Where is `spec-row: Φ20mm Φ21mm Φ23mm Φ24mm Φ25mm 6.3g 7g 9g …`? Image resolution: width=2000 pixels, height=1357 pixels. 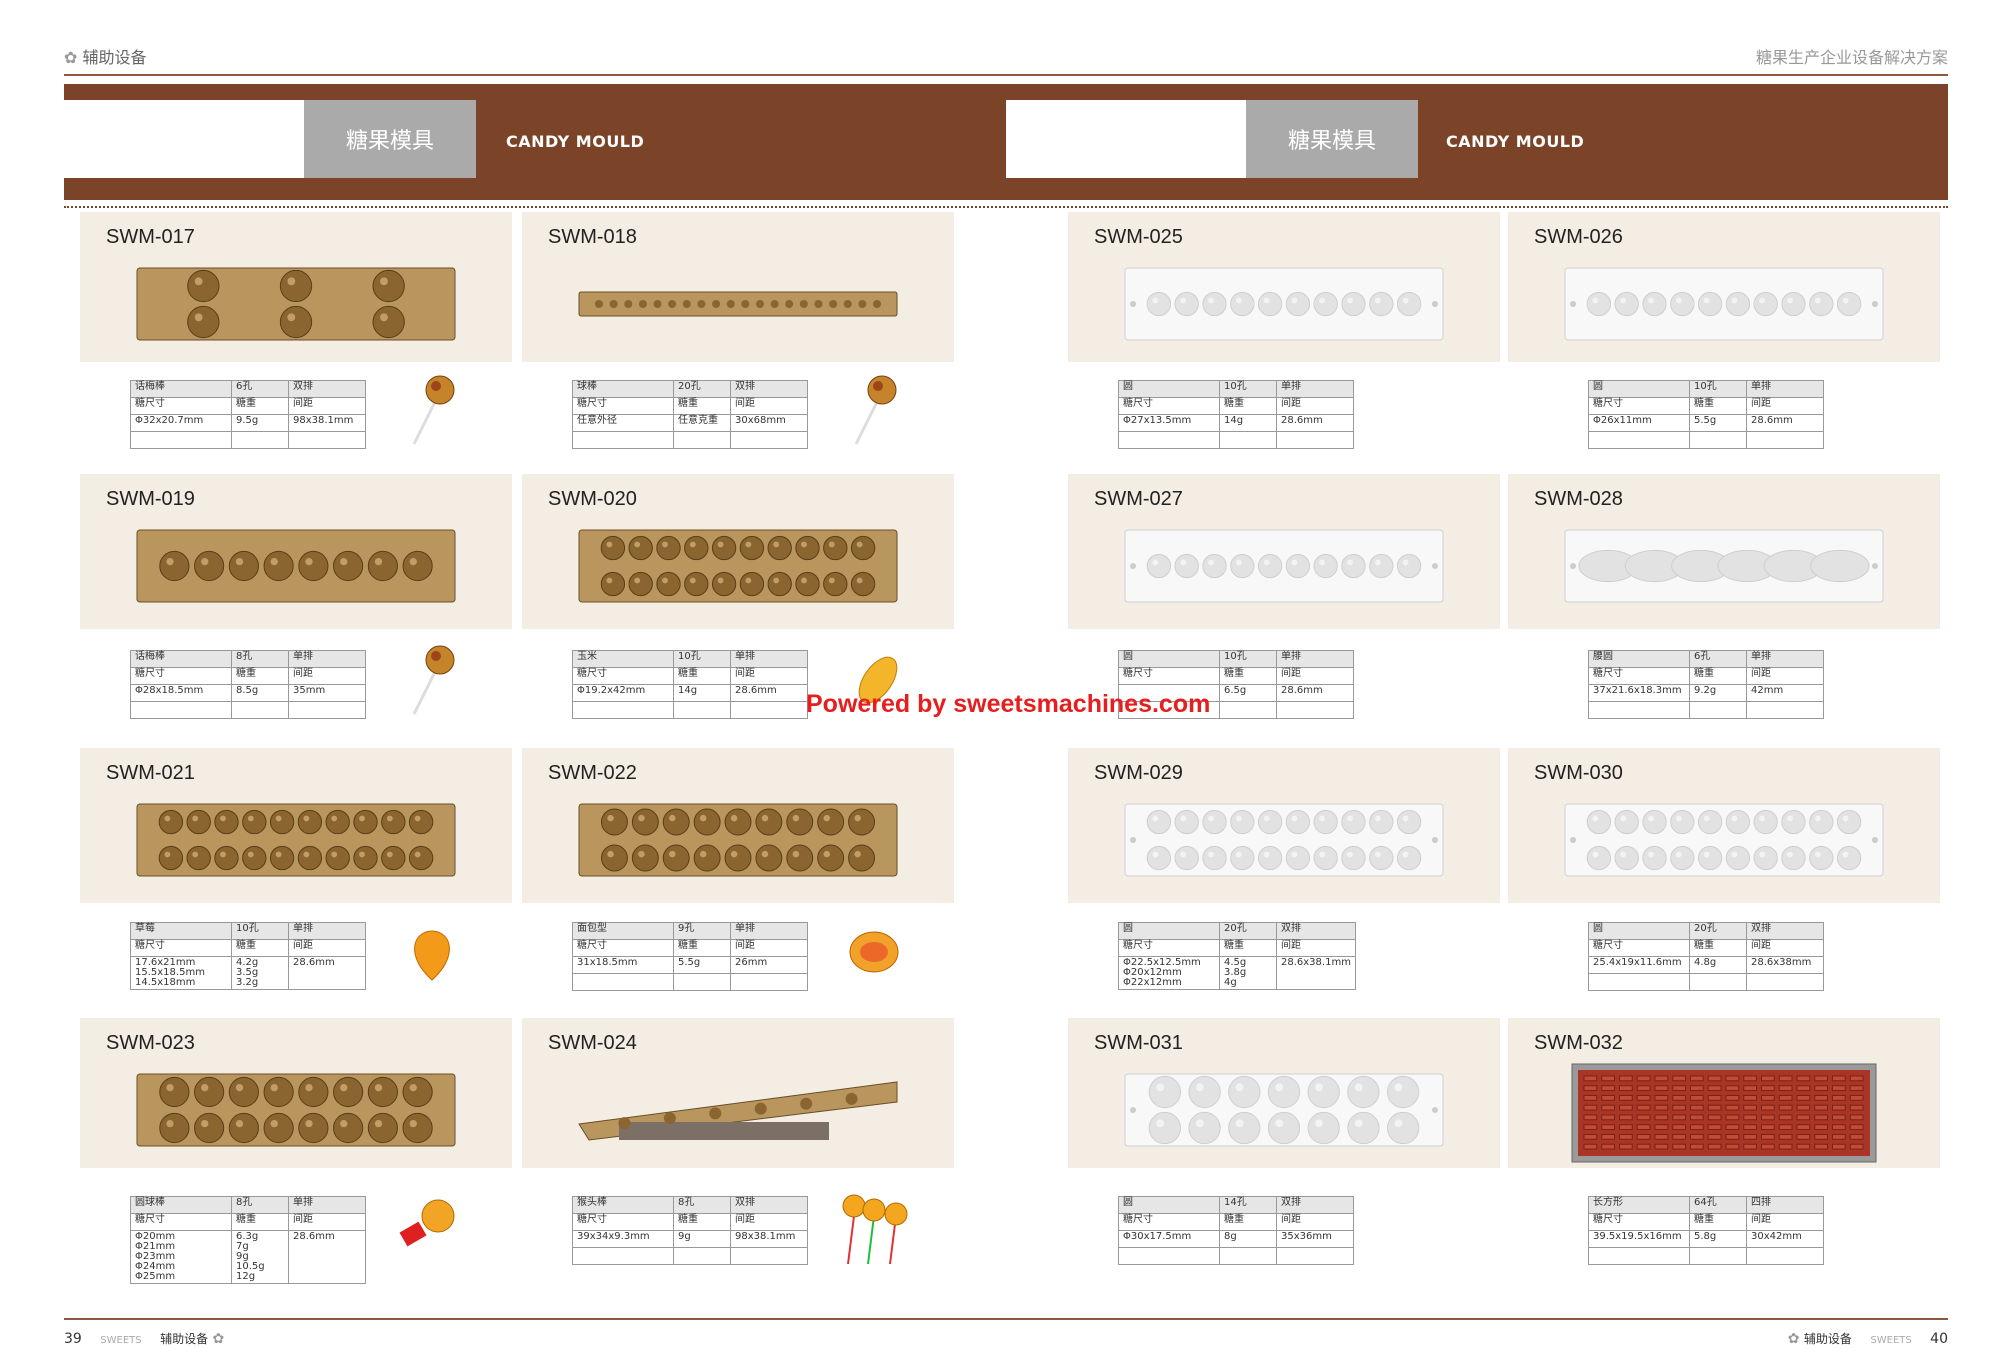 spec-row: Φ20mm Φ21mm Φ23mm Φ24mm Φ25mm 6.3g 7g 9g … is located at coordinates (248, 1257).